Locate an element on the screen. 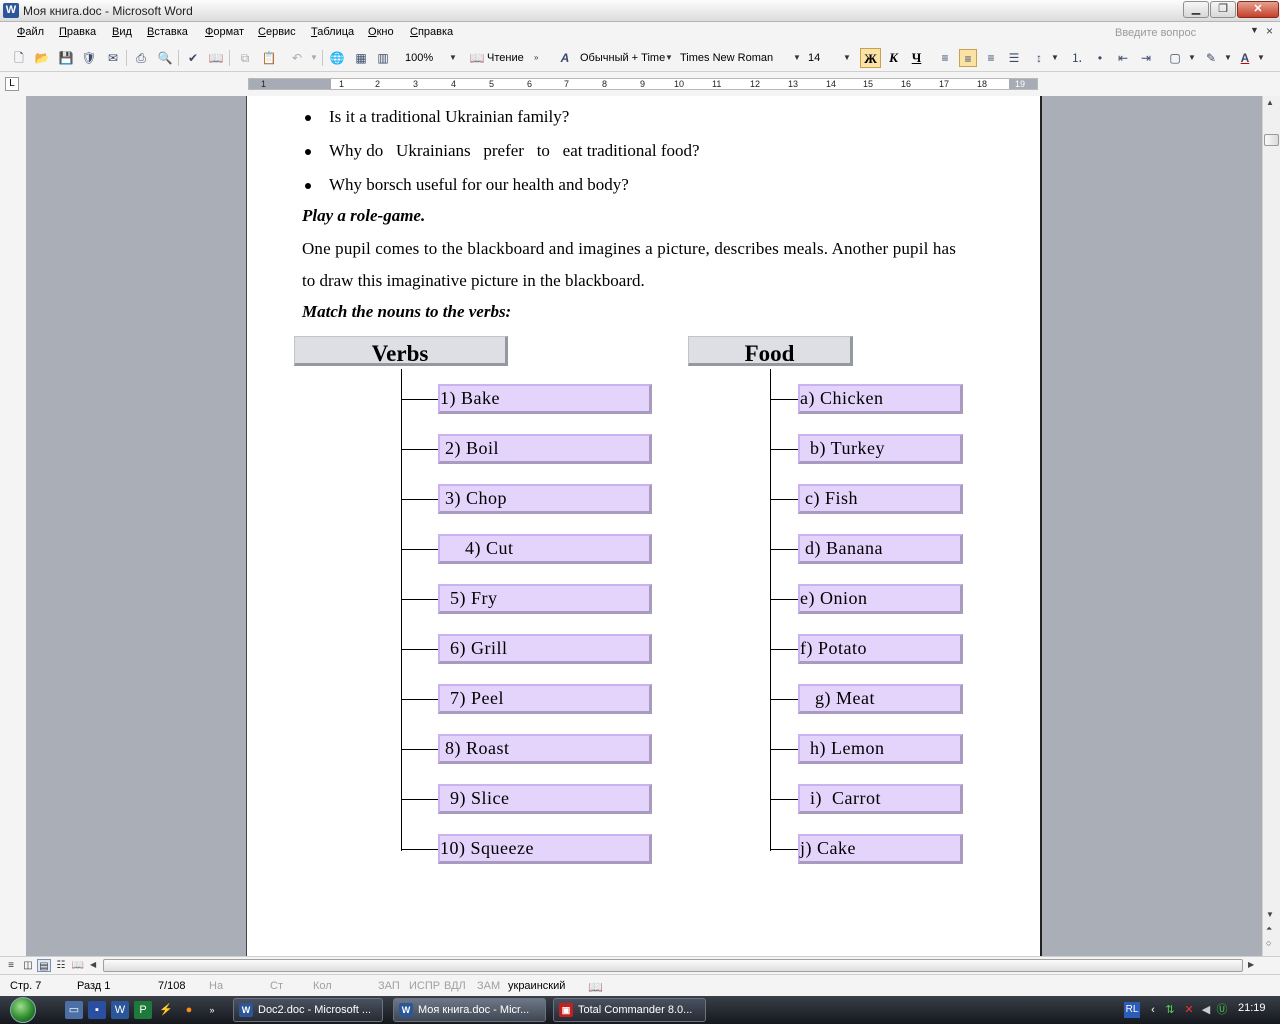  font-color-icon: A is located at coordinates (1245, 58).